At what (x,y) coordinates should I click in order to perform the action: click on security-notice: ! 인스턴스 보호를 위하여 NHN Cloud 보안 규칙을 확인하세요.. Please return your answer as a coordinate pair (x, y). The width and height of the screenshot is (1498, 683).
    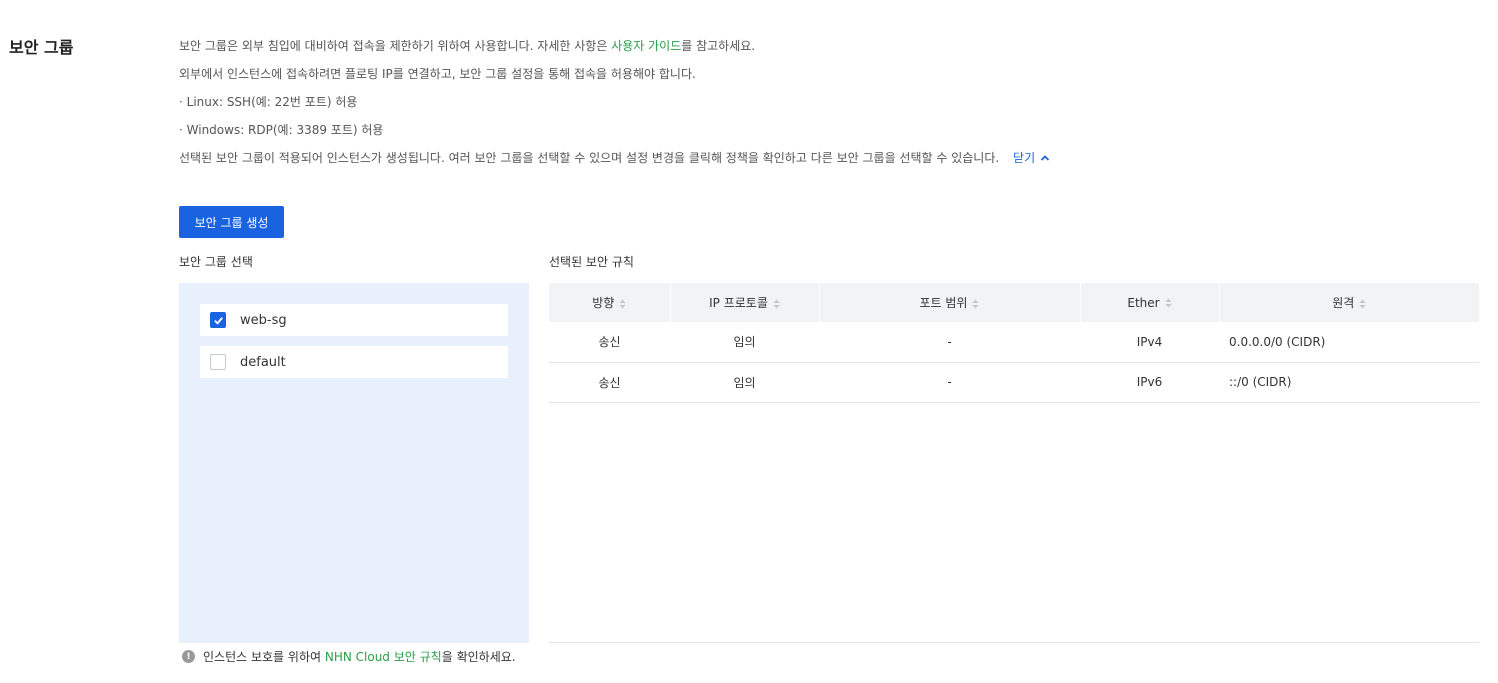
    Looking at the image, I should click on (349, 656).